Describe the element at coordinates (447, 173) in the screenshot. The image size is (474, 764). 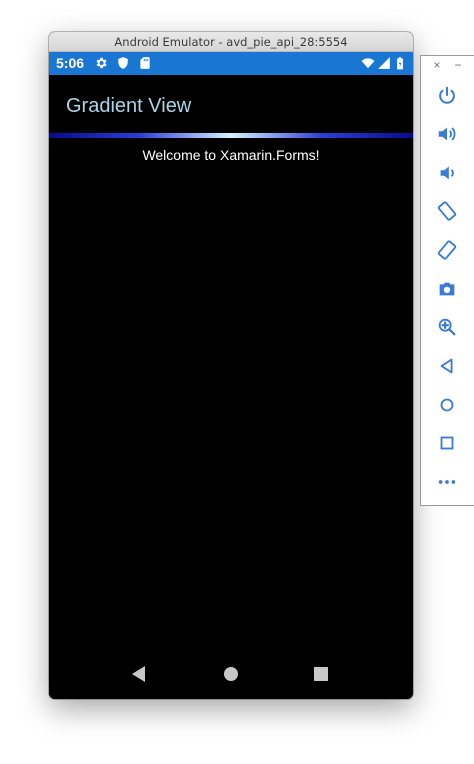
I see `volume-down-icon` at that location.